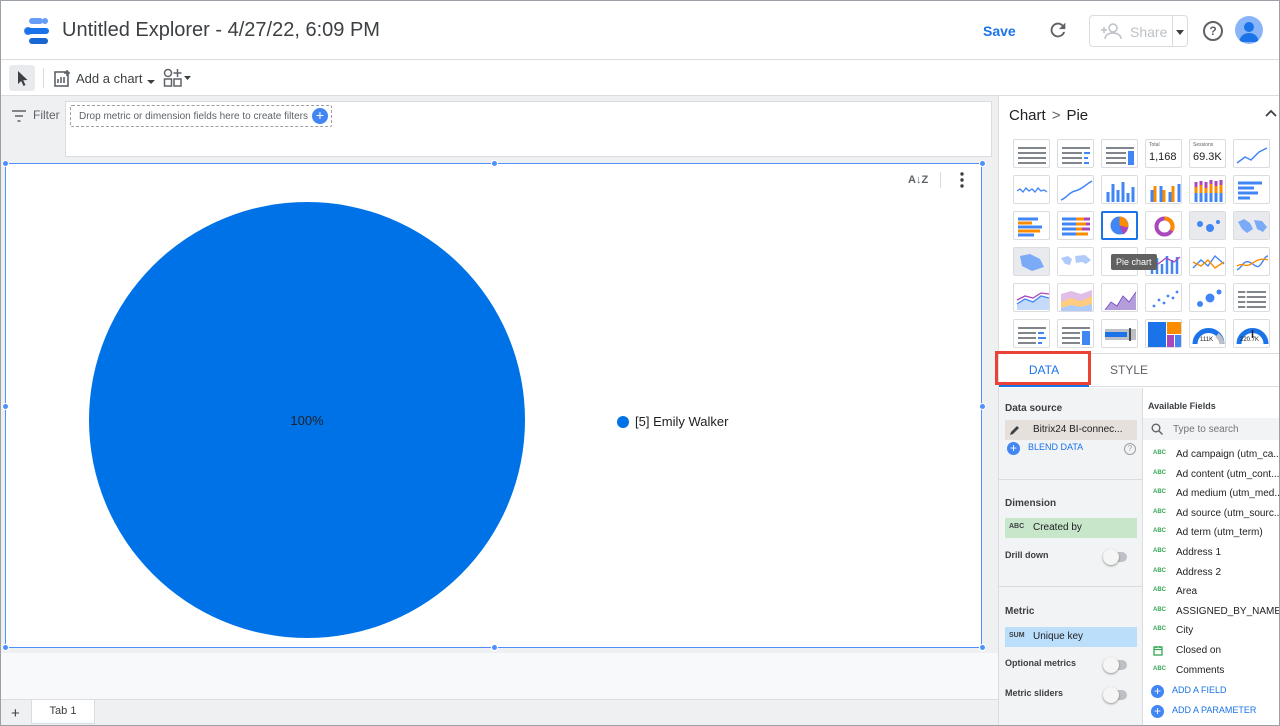 Image resolution: width=1280 pixels, height=726 pixels. Describe the element at coordinates (1225, 429) in the screenshot. I see `field-search-input` at that location.